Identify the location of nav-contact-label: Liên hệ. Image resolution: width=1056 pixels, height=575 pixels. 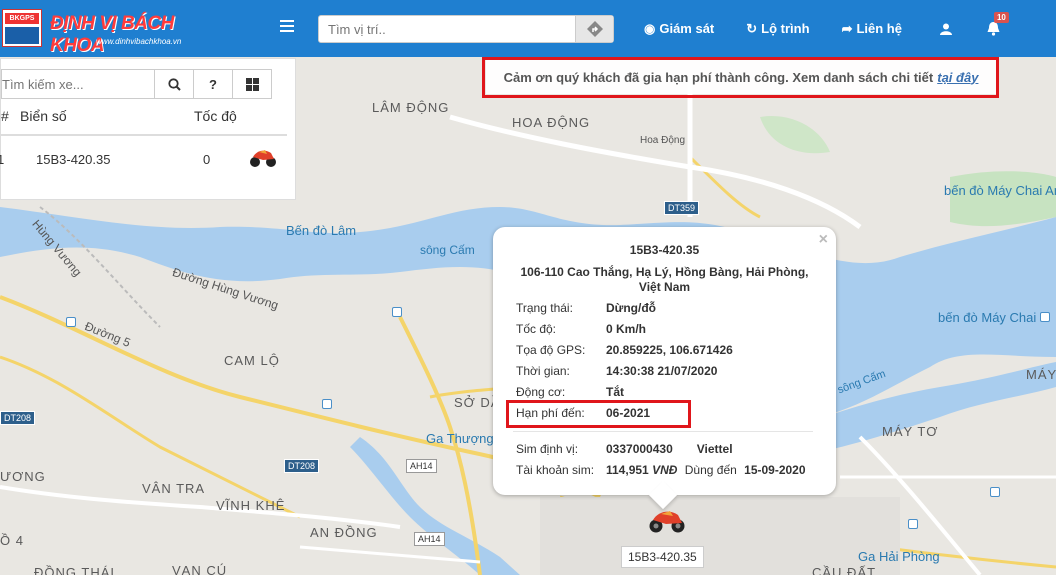
(879, 28).